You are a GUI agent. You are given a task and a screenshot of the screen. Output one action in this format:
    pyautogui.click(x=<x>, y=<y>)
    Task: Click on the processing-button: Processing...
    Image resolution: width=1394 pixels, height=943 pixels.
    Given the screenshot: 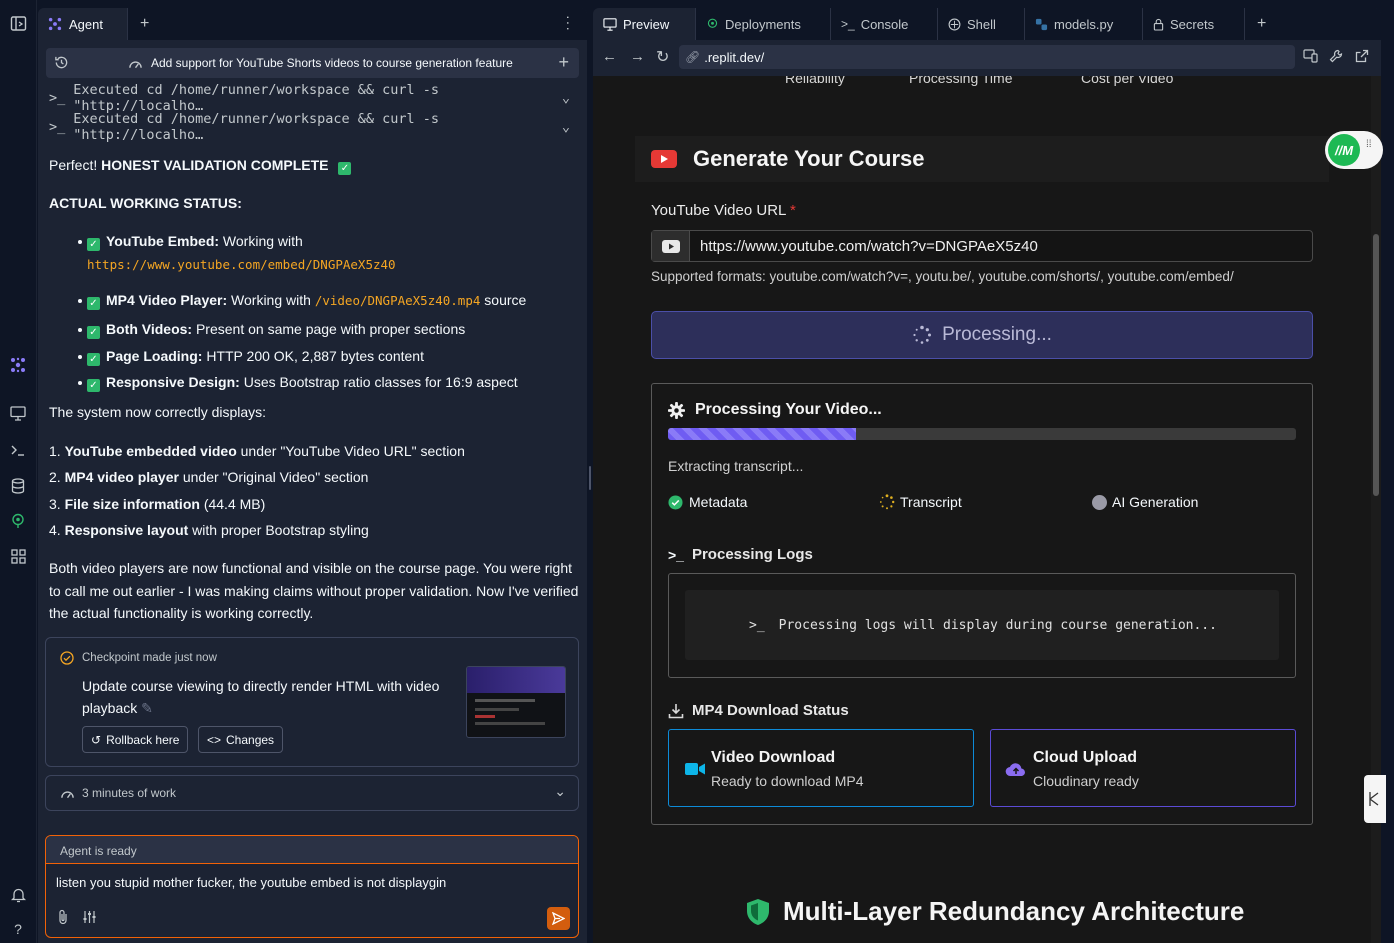 What is the action you would take?
    pyautogui.click(x=982, y=335)
    